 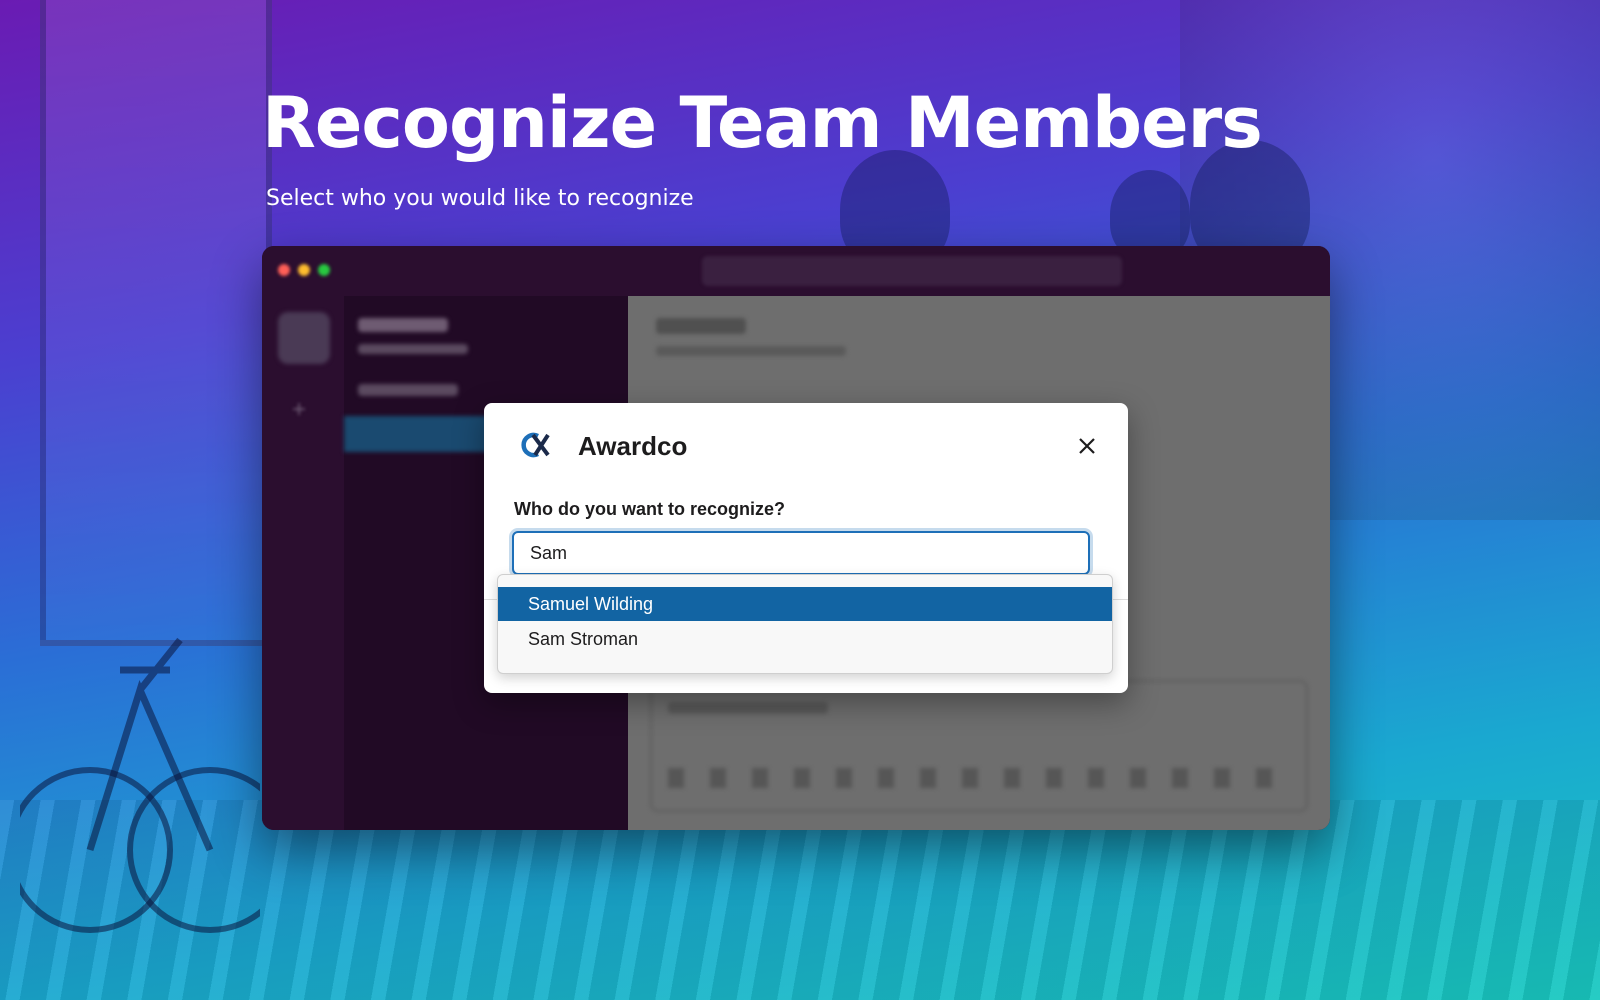 What do you see at coordinates (912, 271) in the screenshot?
I see `app-search-bar` at bounding box center [912, 271].